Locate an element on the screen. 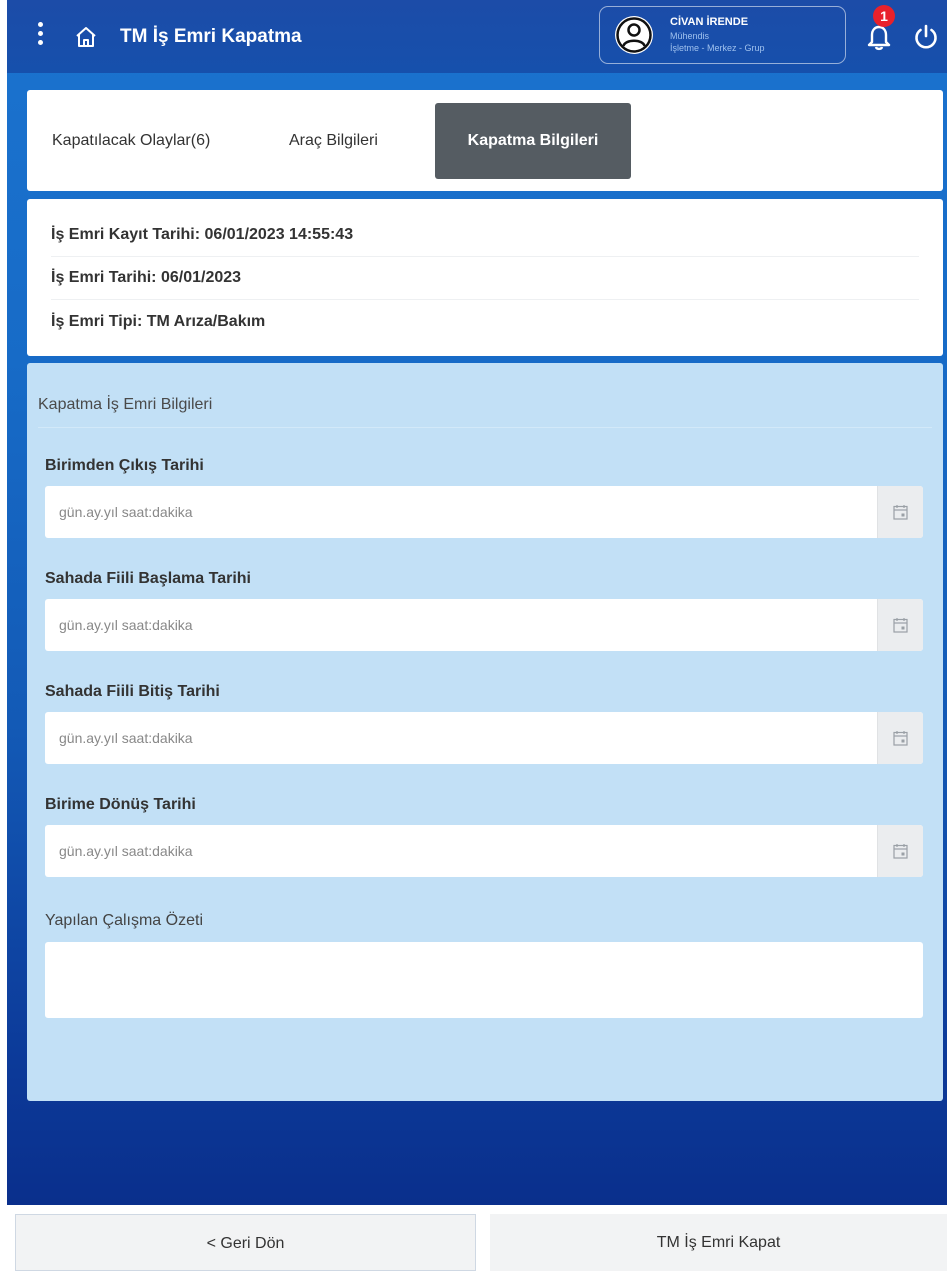 The height and width of the screenshot is (1273, 947). field-birimden-cikis is located at coordinates (484, 512).